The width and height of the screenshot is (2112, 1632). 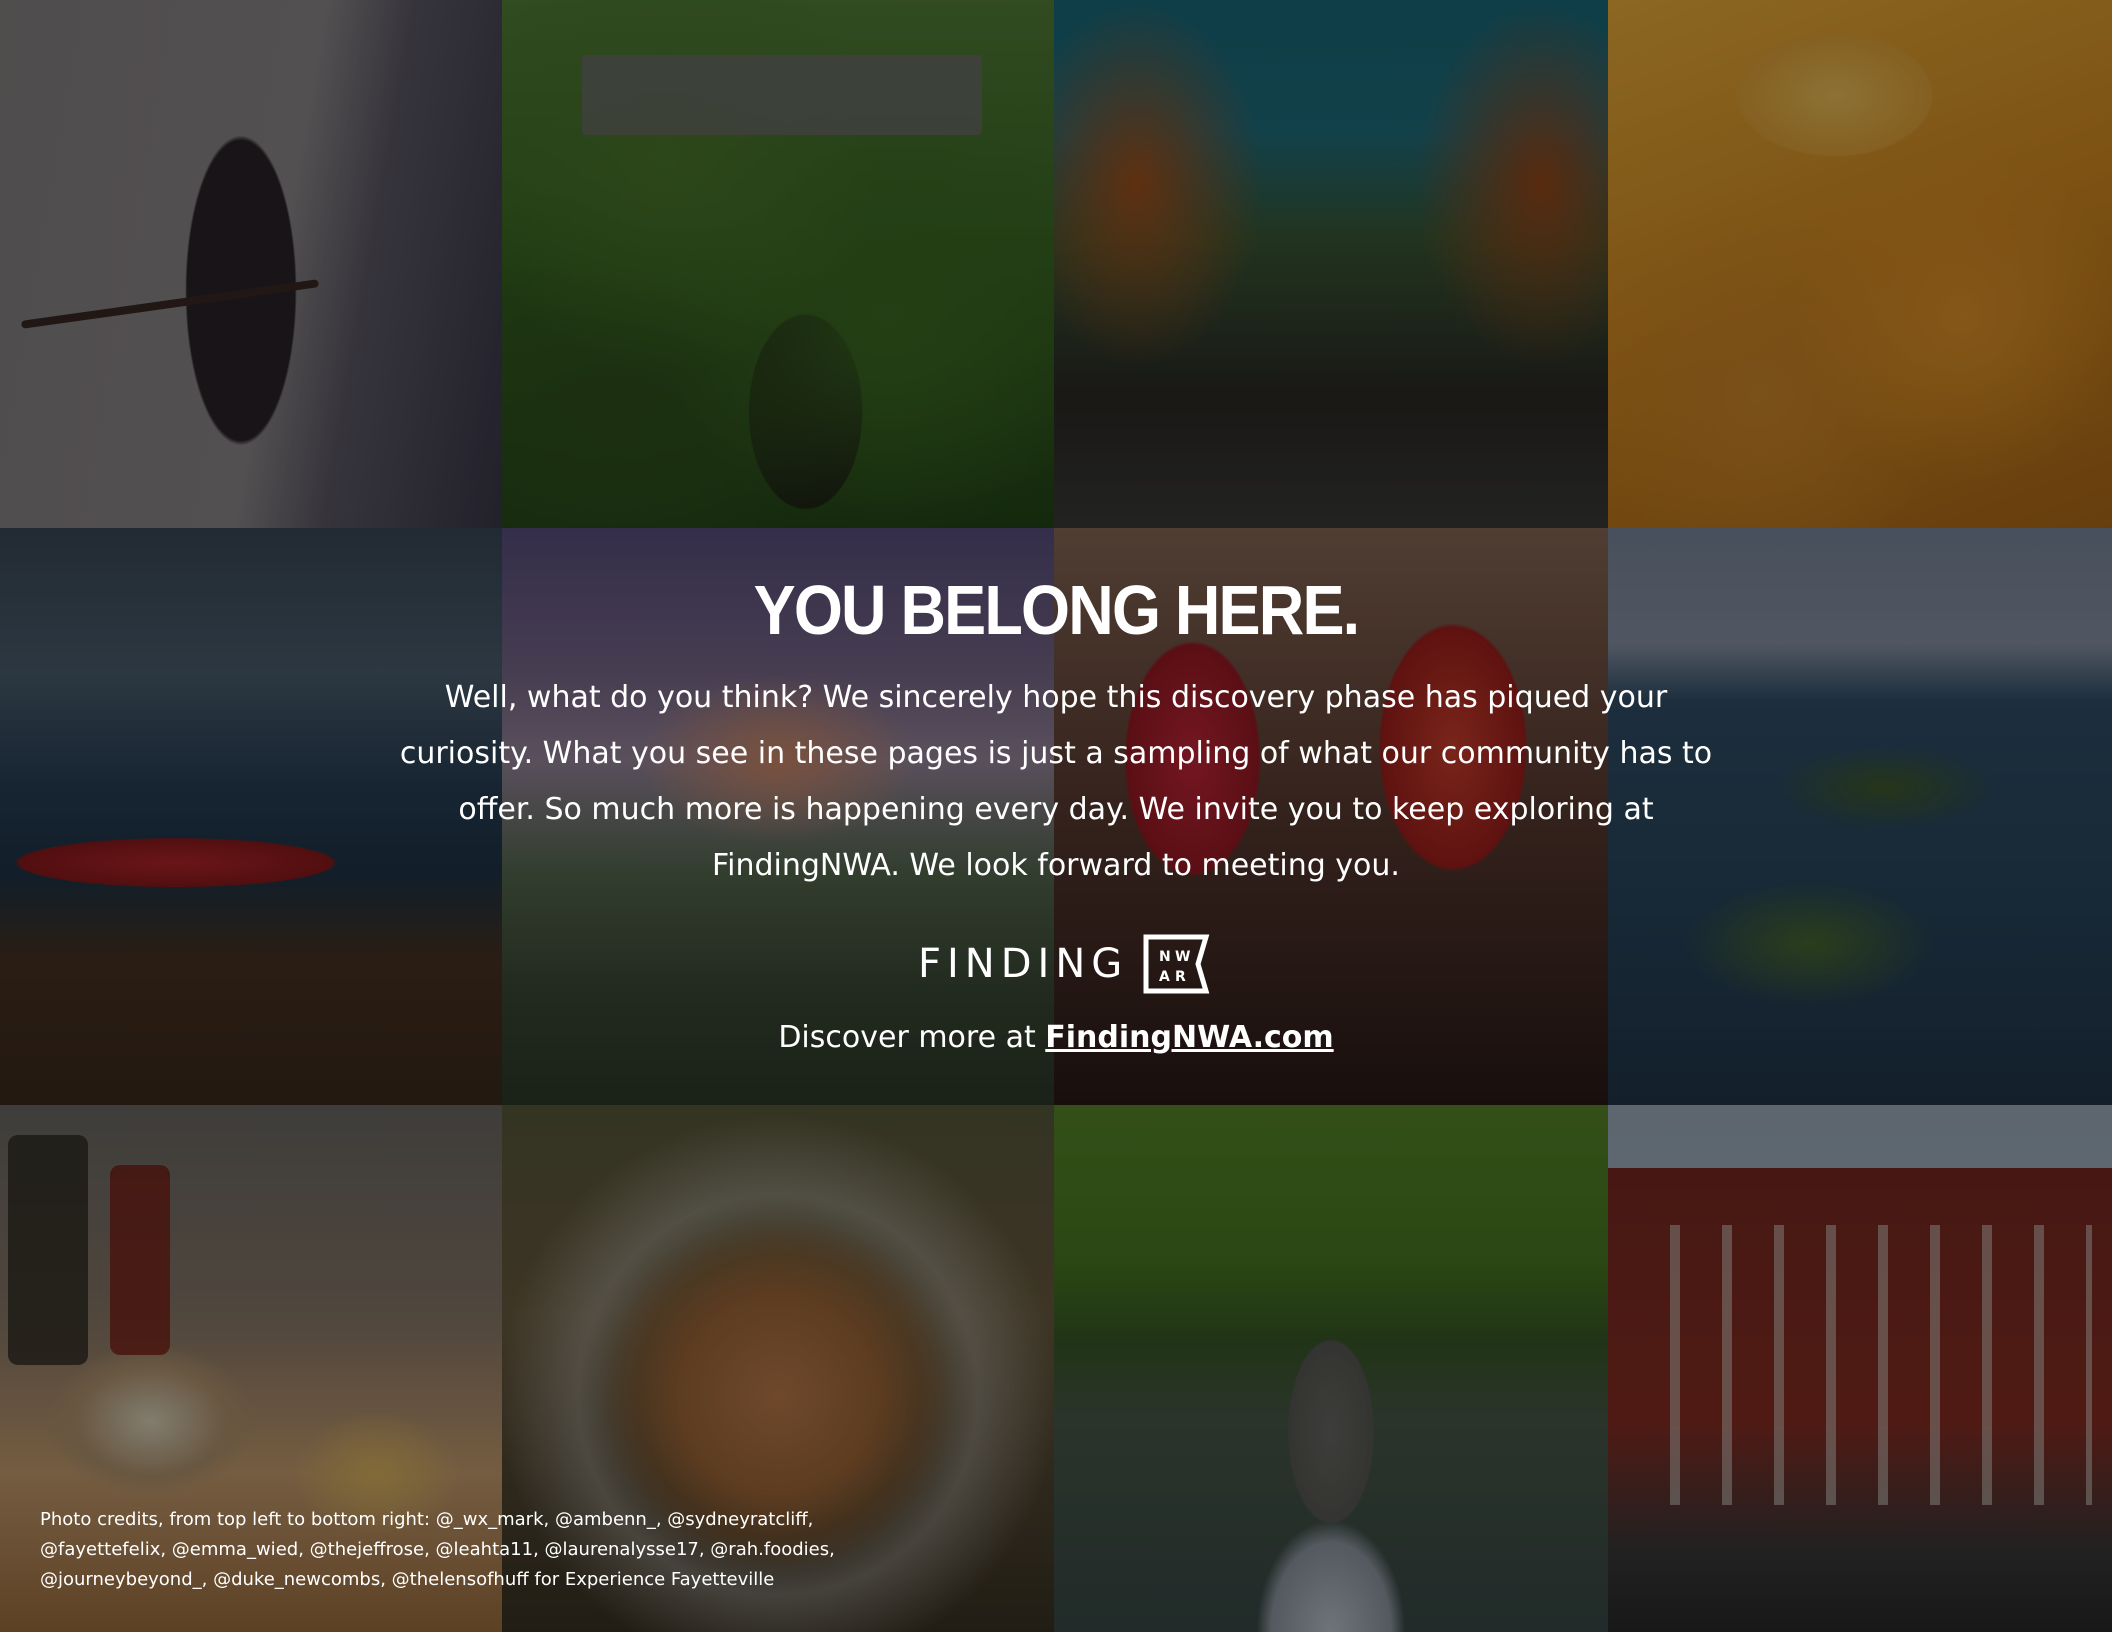 What do you see at coordinates (1331, 264) in the screenshot?
I see `photo-autumn-street` at bounding box center [1331, 264].